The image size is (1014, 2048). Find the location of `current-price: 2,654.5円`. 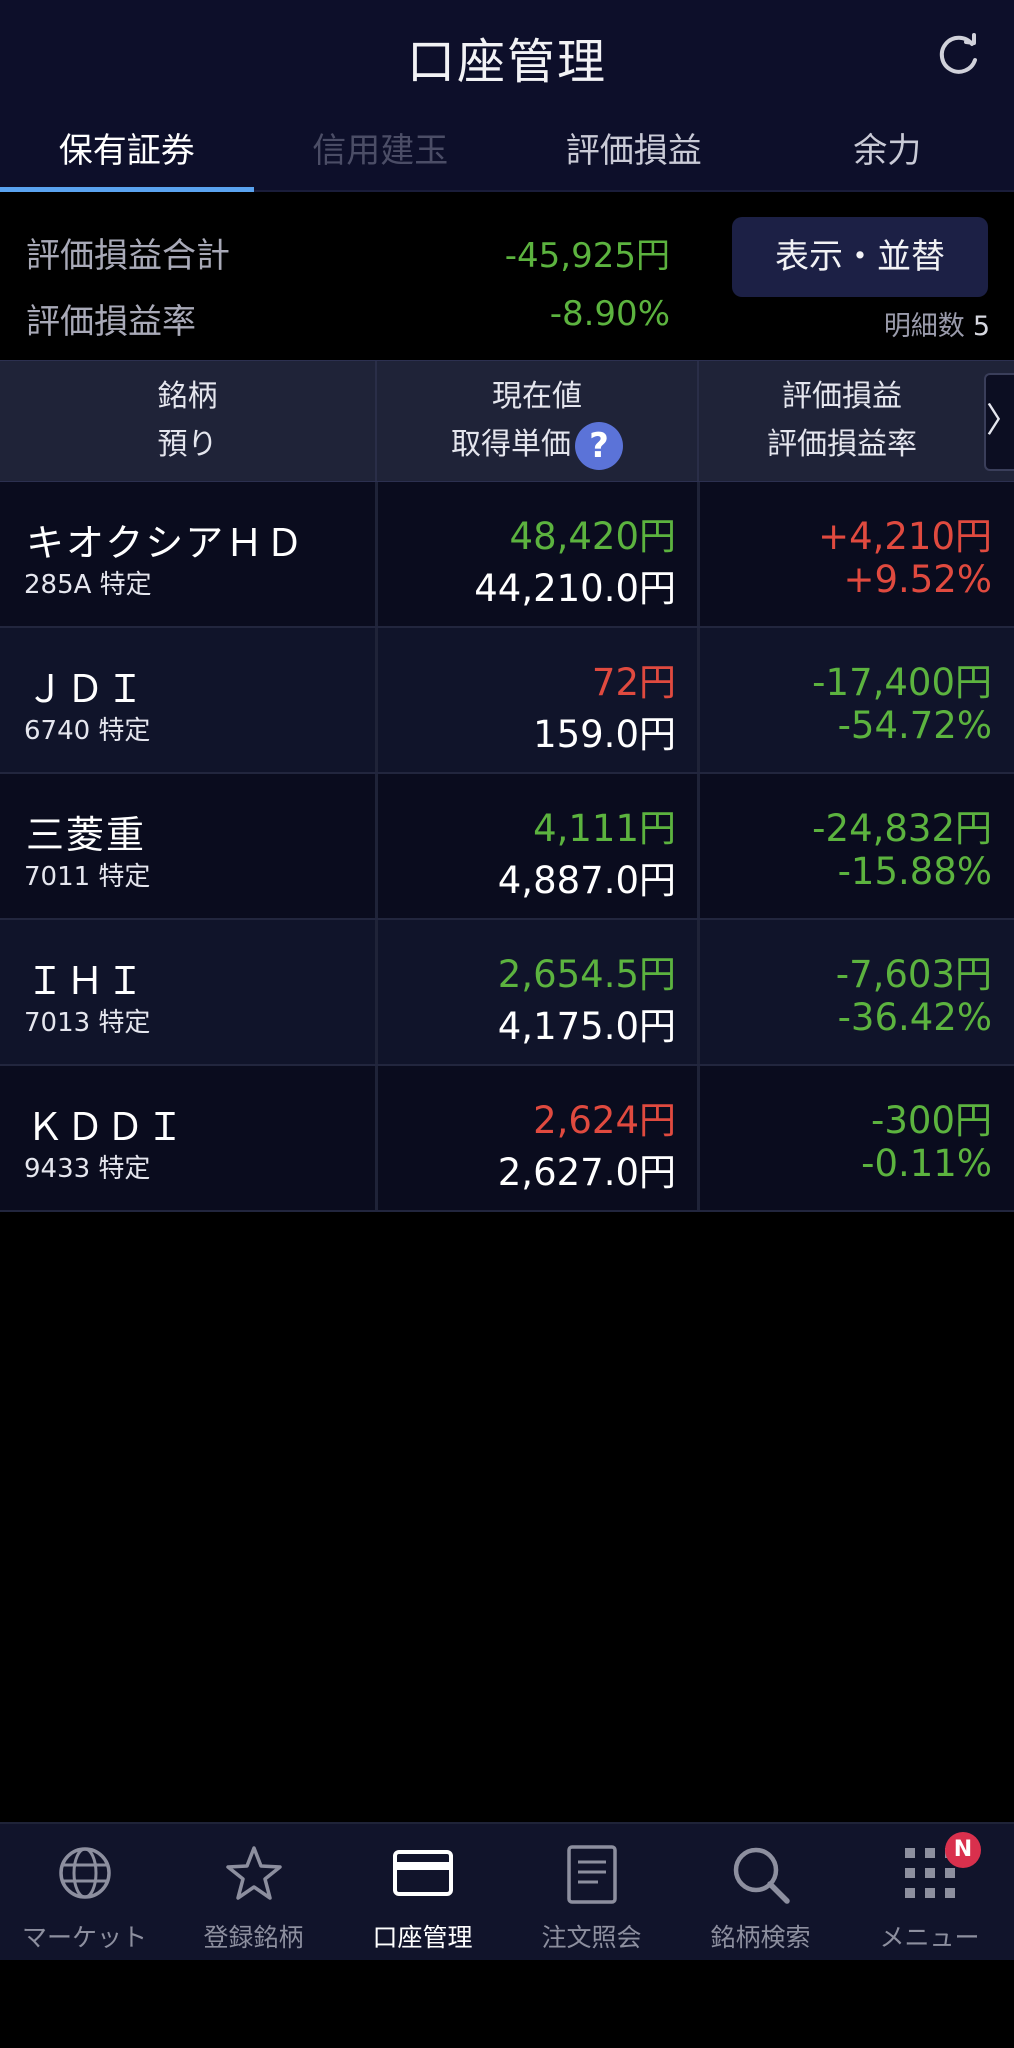

current-price: 2,654.5円 is located at coordinates (586, 974).